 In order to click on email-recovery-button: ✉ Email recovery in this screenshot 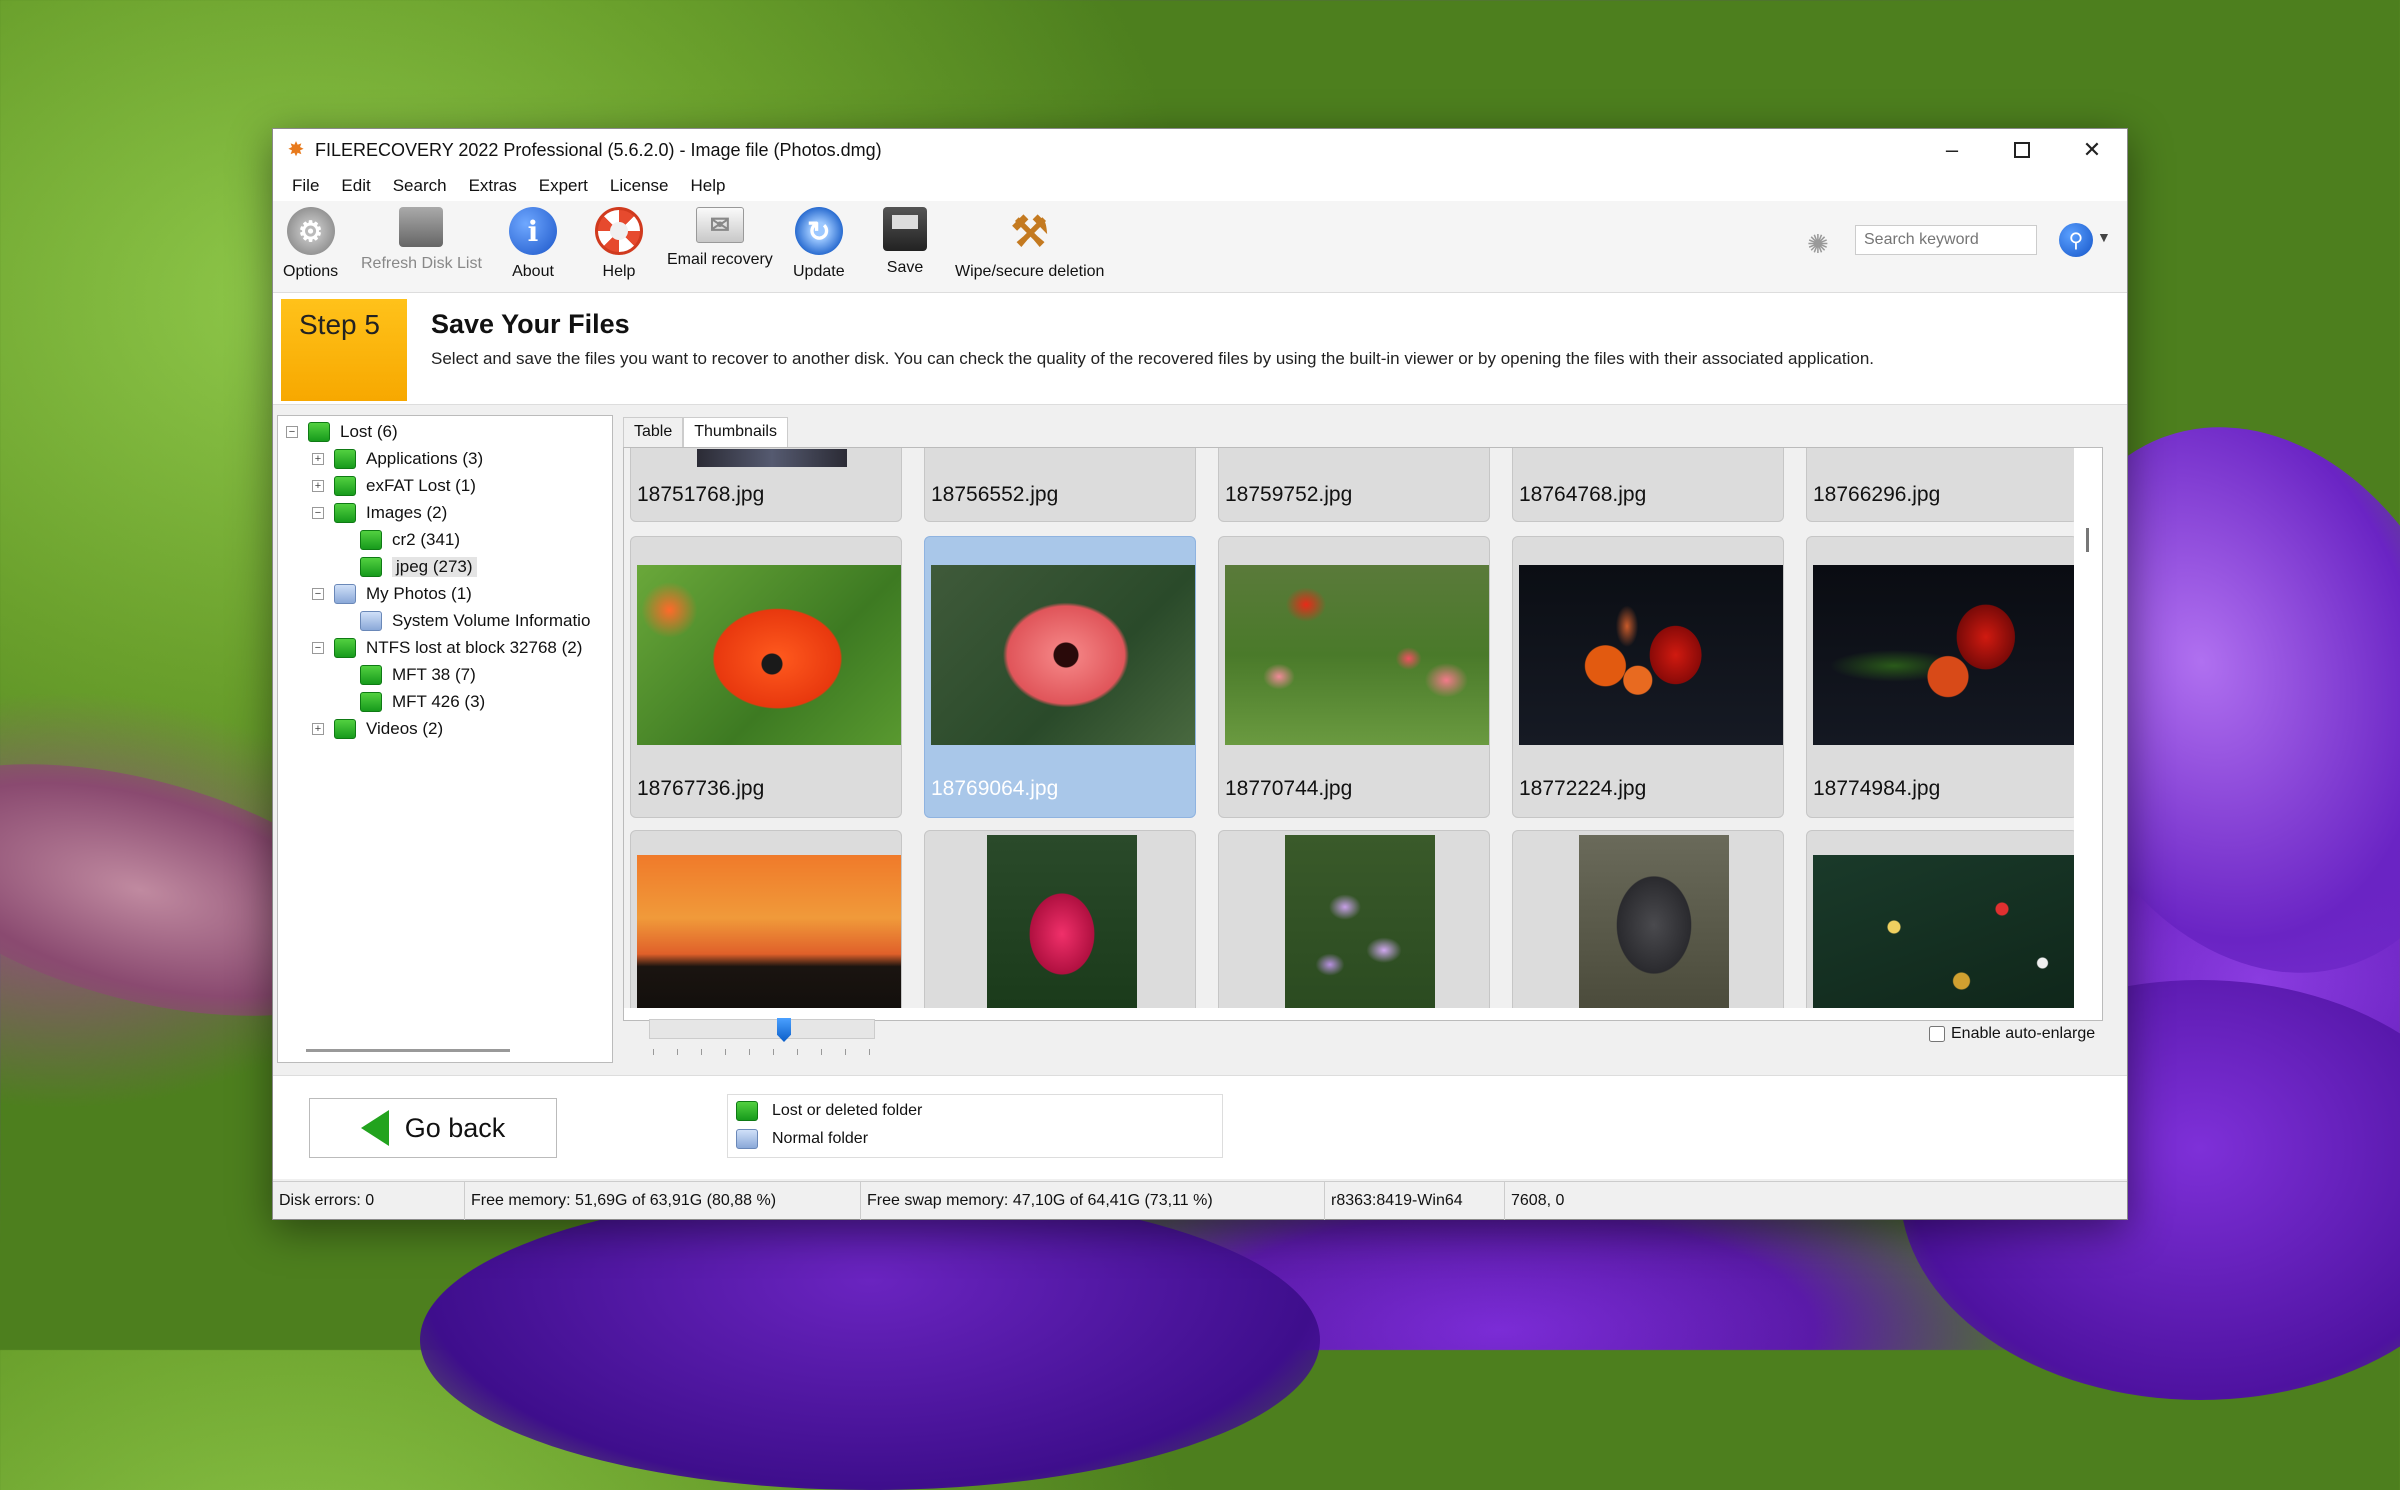, I will do `click(720, 238)`.